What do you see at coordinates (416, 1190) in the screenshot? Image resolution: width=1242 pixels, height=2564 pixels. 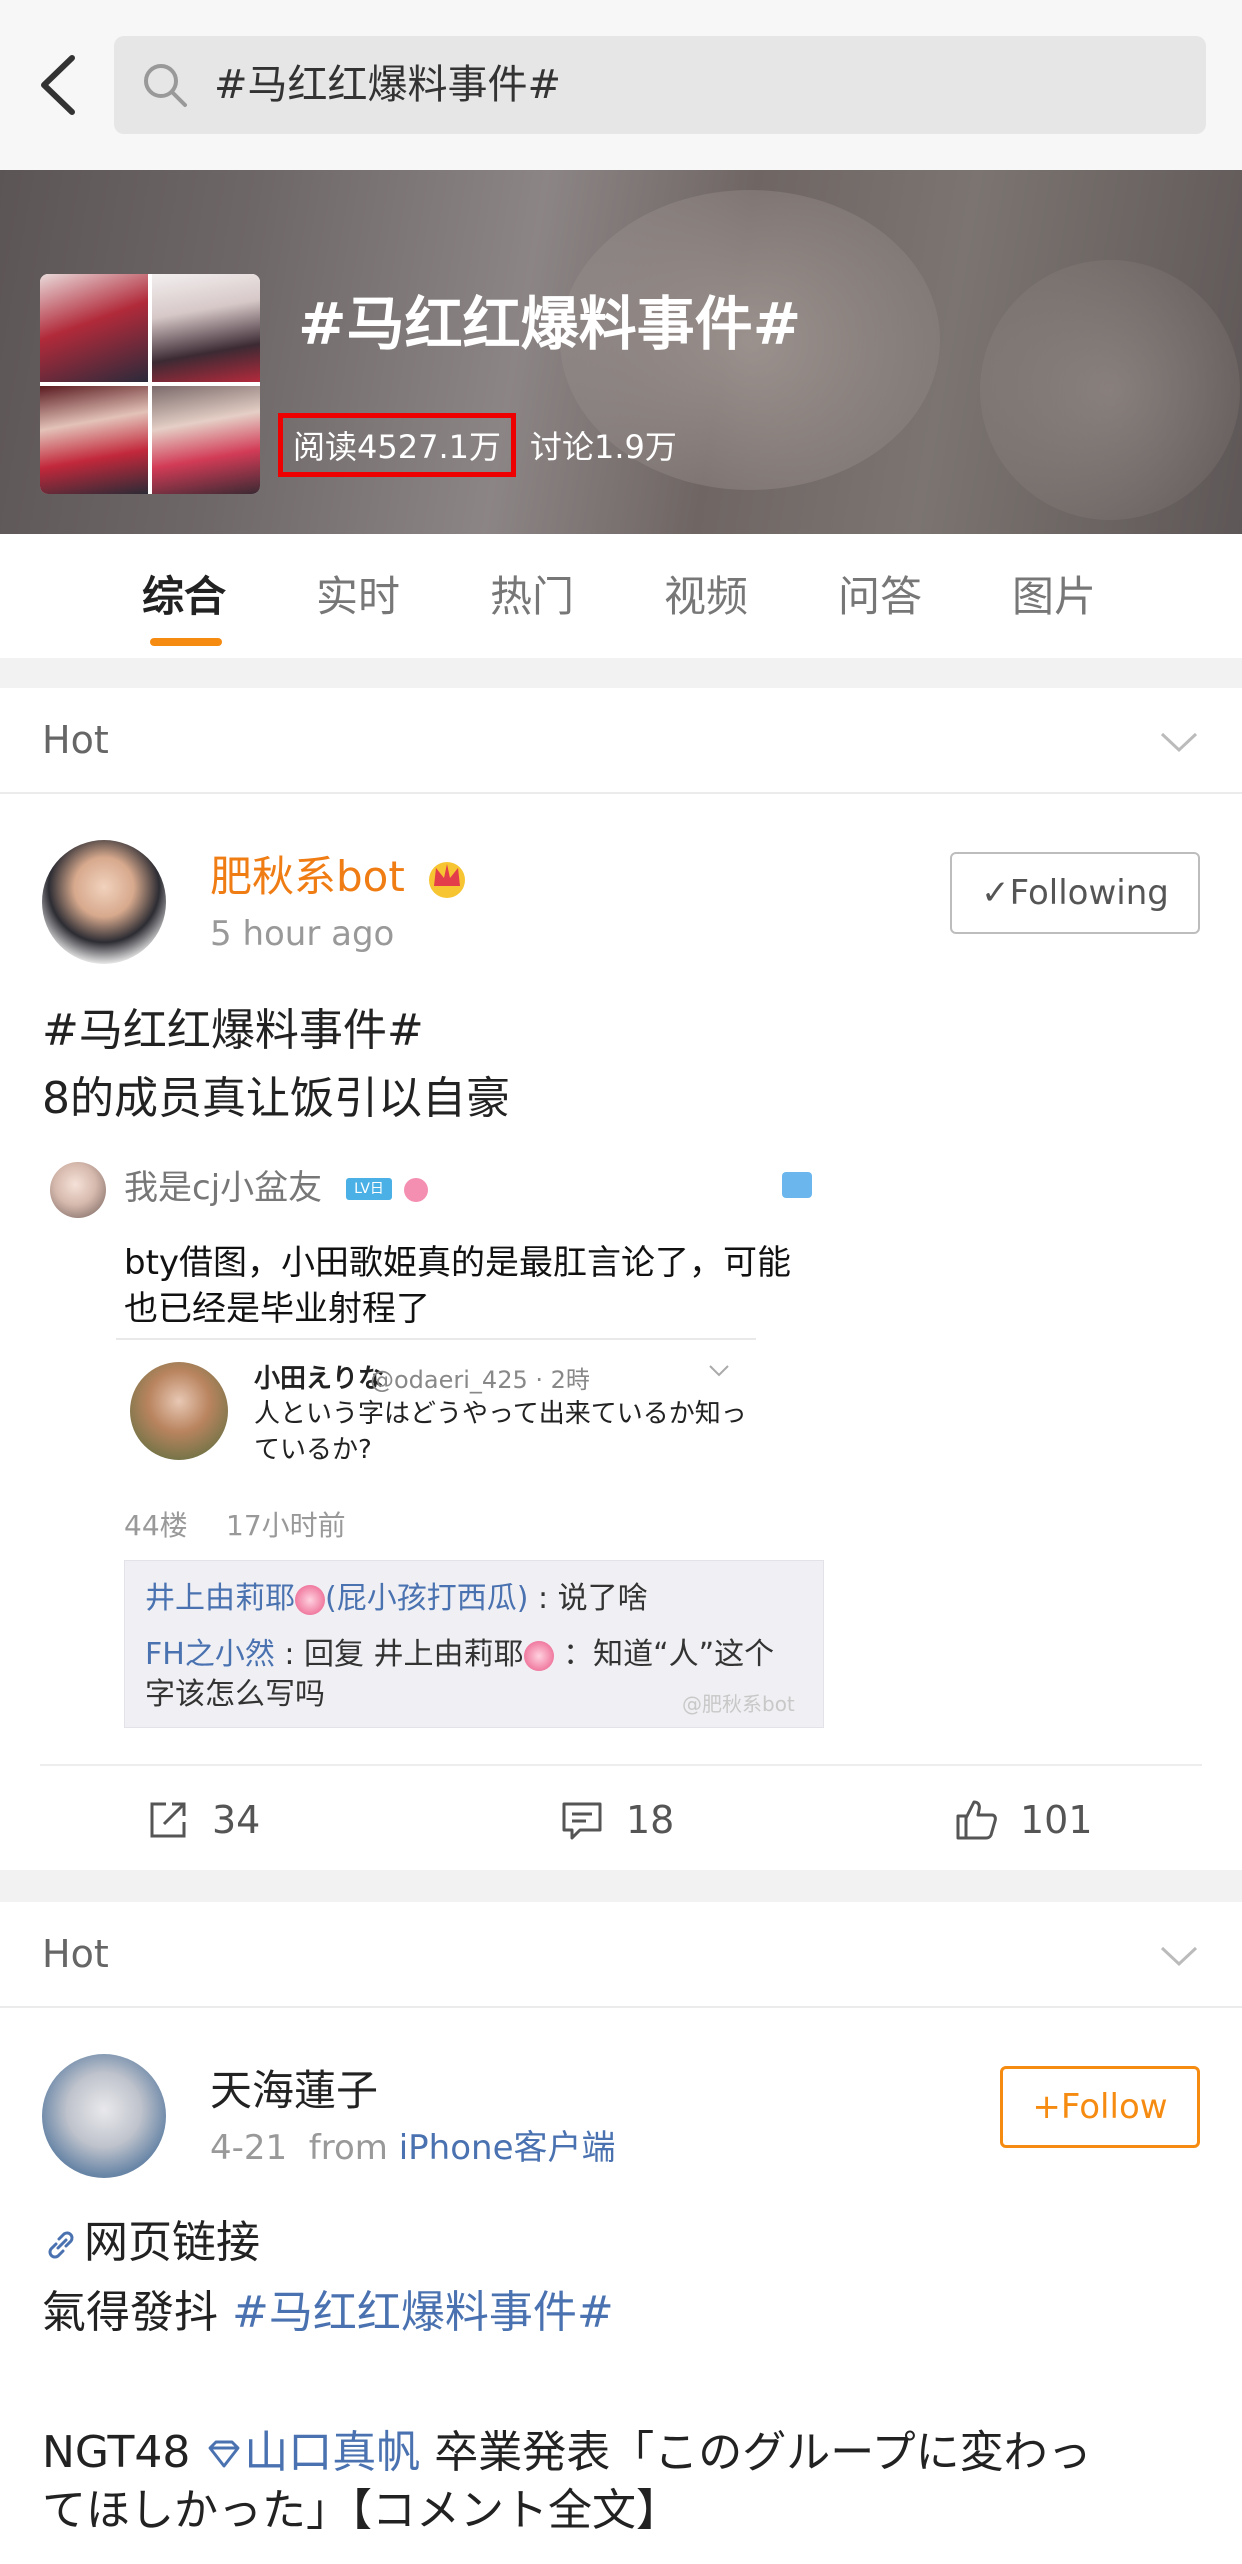 I see `female-icon` at bounding box center [416, 1190].